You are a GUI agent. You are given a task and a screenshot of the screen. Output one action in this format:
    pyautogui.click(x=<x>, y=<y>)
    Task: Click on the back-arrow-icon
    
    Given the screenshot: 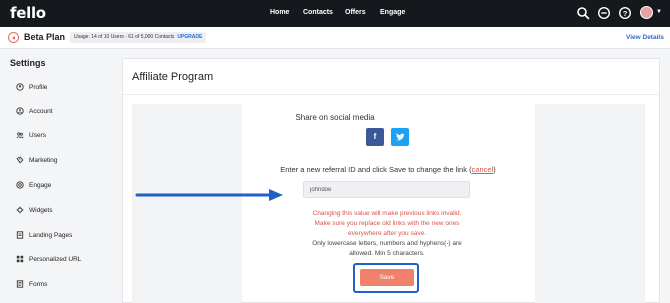 What is the action you would take?
    pyautogui.click(x=13, y=37)
    